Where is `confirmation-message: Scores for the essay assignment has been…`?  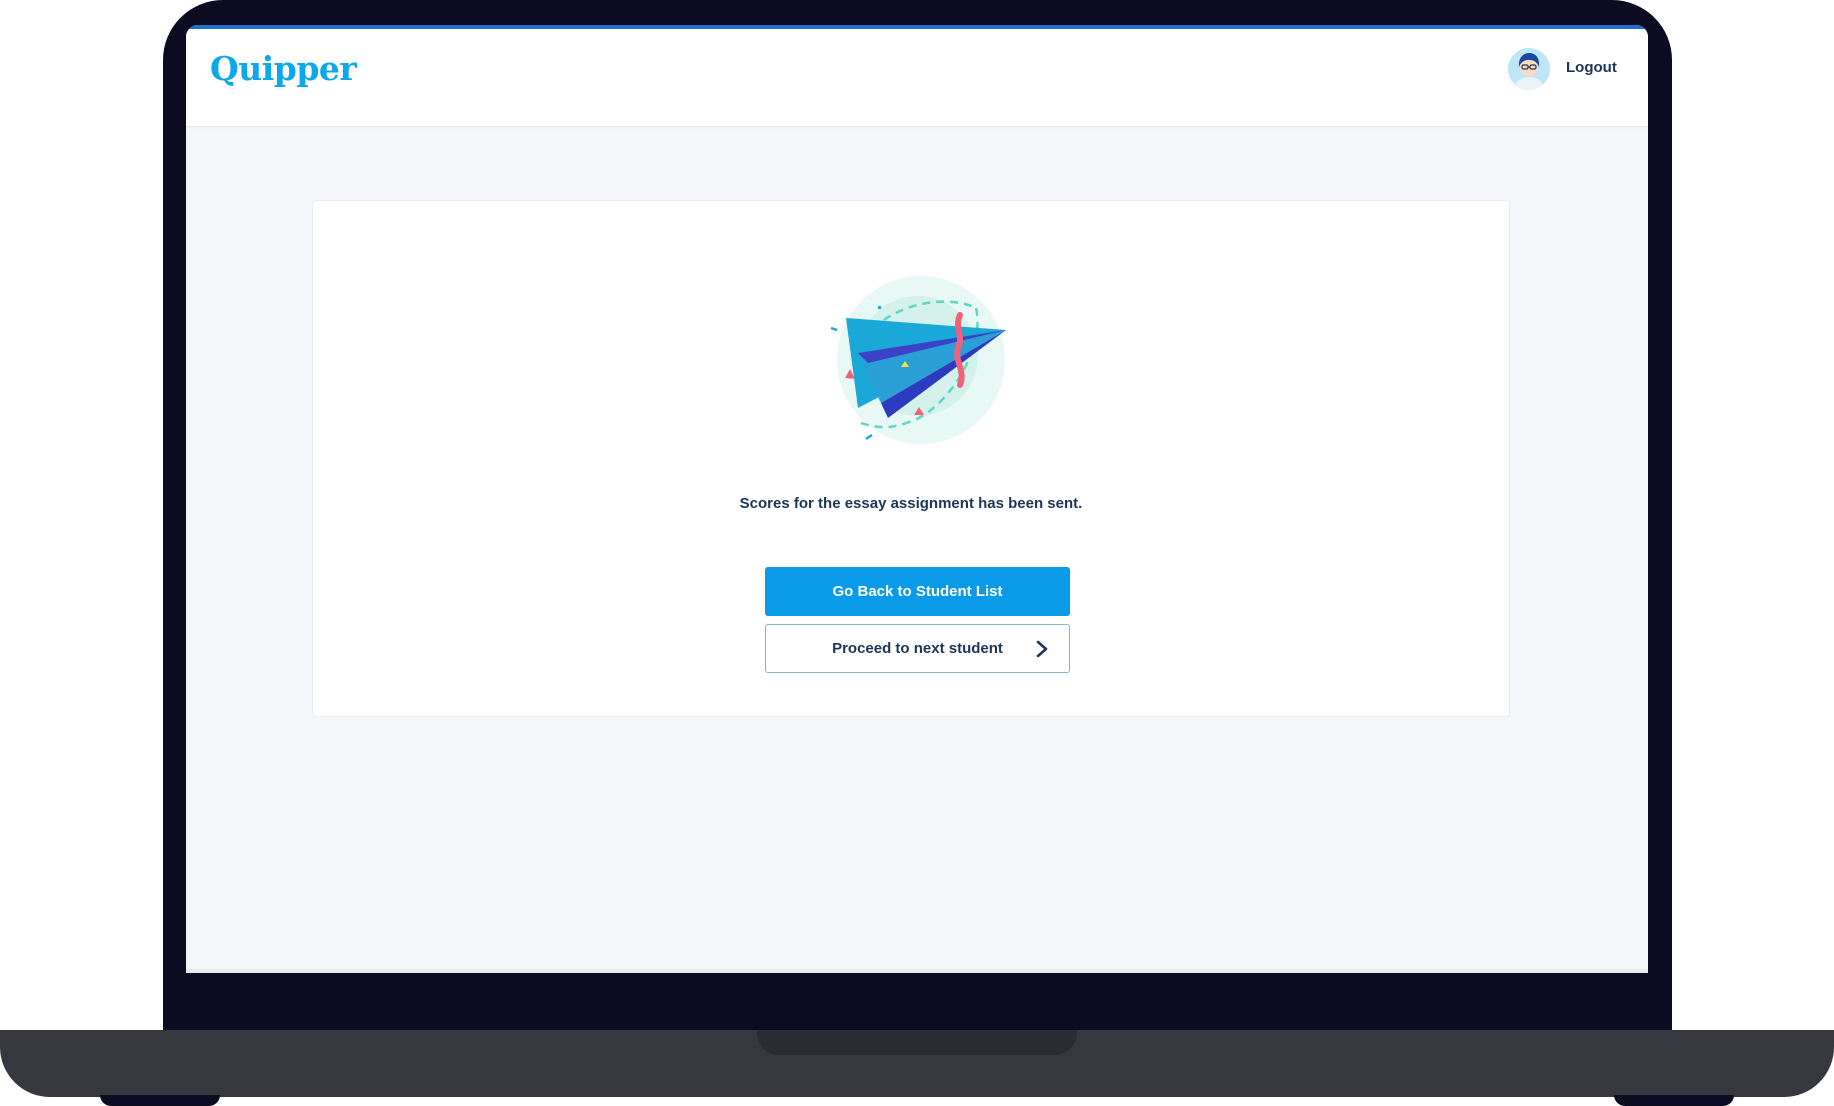 confirmation-message: Scores for the essay assignment has been… is located at coordinates (911, 503).